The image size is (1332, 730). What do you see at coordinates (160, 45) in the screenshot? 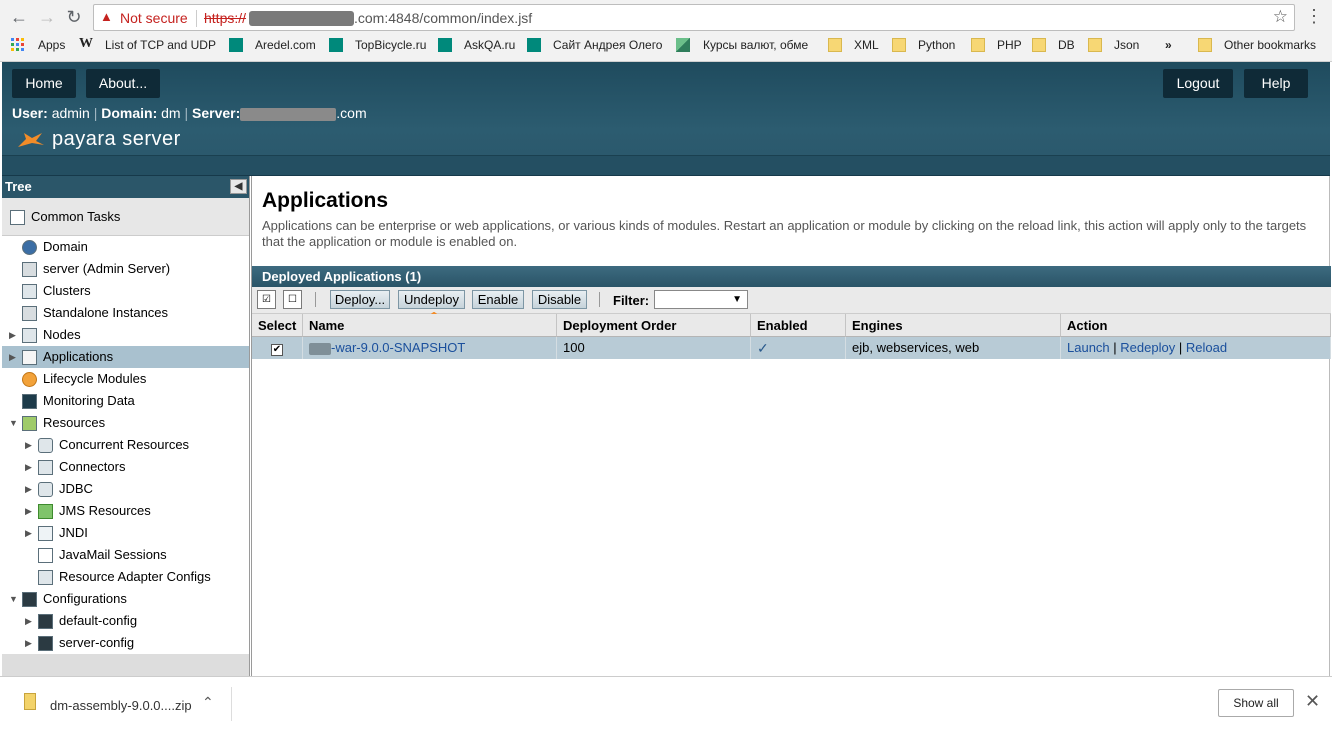
I see `bookmark-tcp-udp: List of TCP and UDP` at bounding box center [160, 45].